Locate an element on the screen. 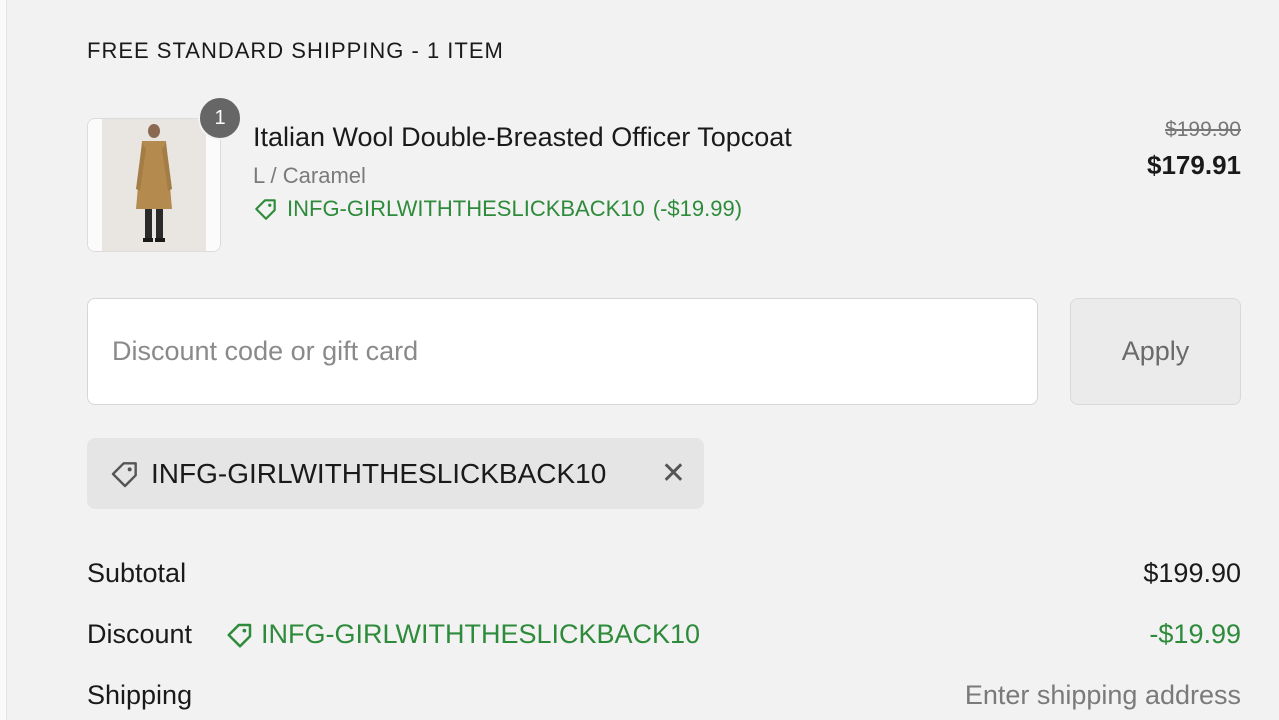 Image resolution: width=1279 pixels, height=720 pixels. product-discount: INFG-GIRLWITHTHESLICKBACK10 (-$19.99) is located at coordinates (497, 209).